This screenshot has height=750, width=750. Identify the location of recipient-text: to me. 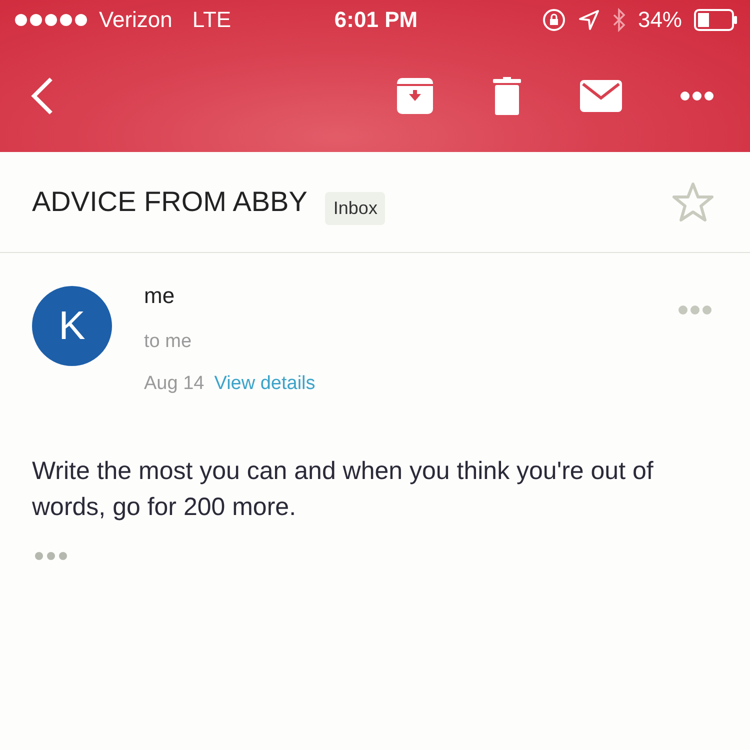
(168, 342).